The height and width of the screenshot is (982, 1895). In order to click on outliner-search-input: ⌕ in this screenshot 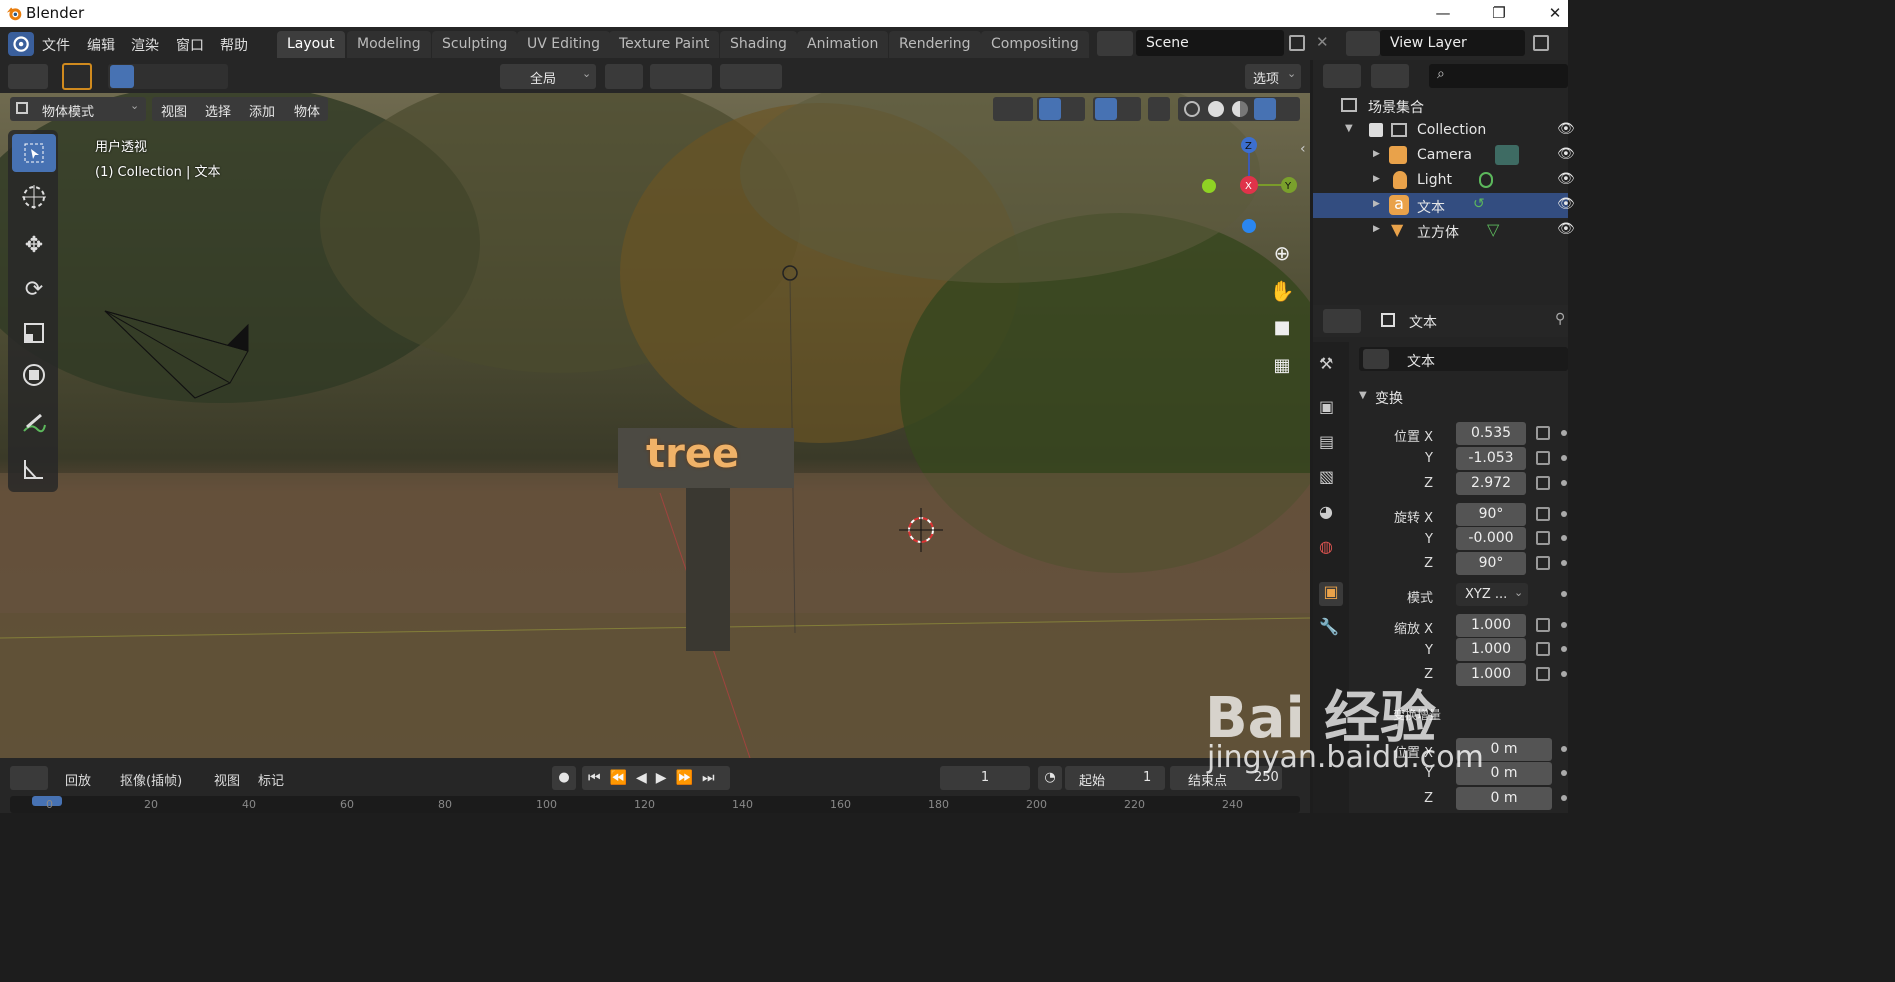, I will do `click(1498, 76)`.